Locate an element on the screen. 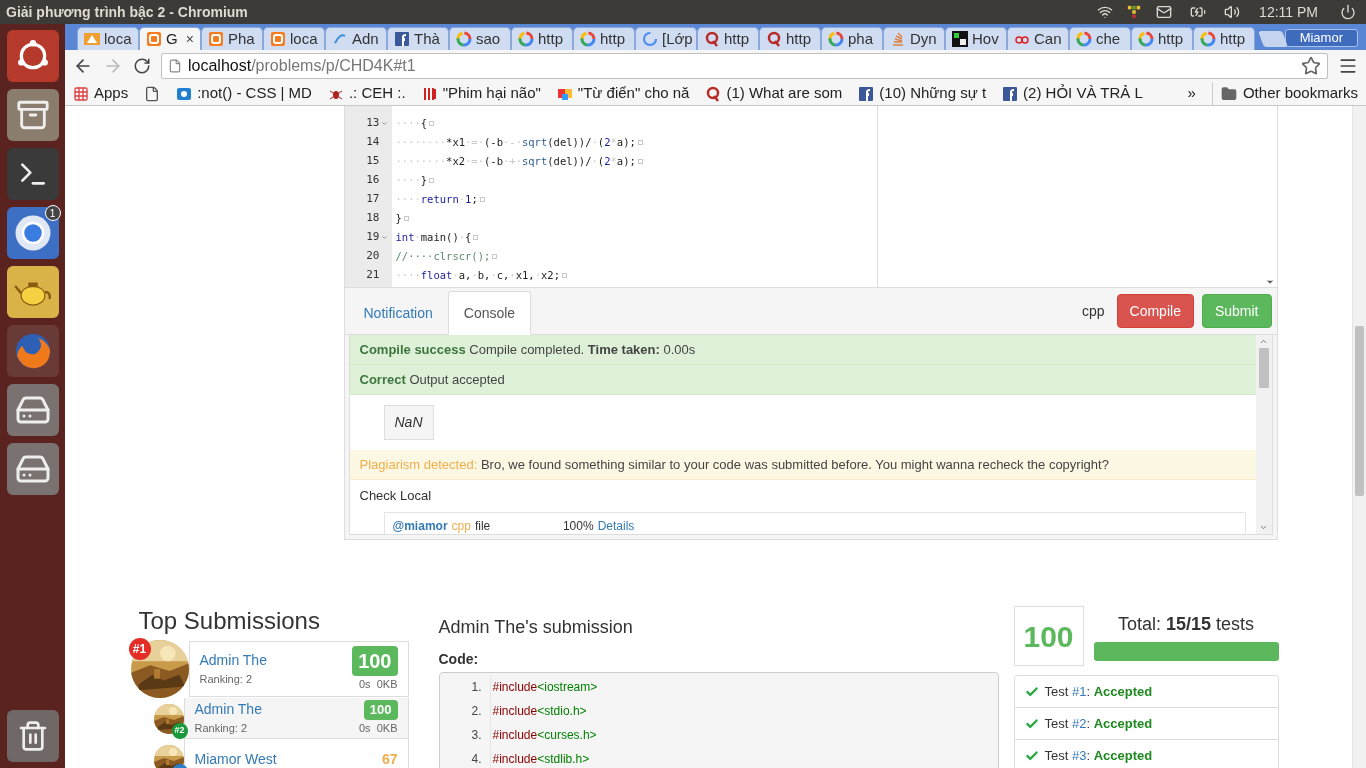  console-tab: Console is located at coordinates (489, 313).